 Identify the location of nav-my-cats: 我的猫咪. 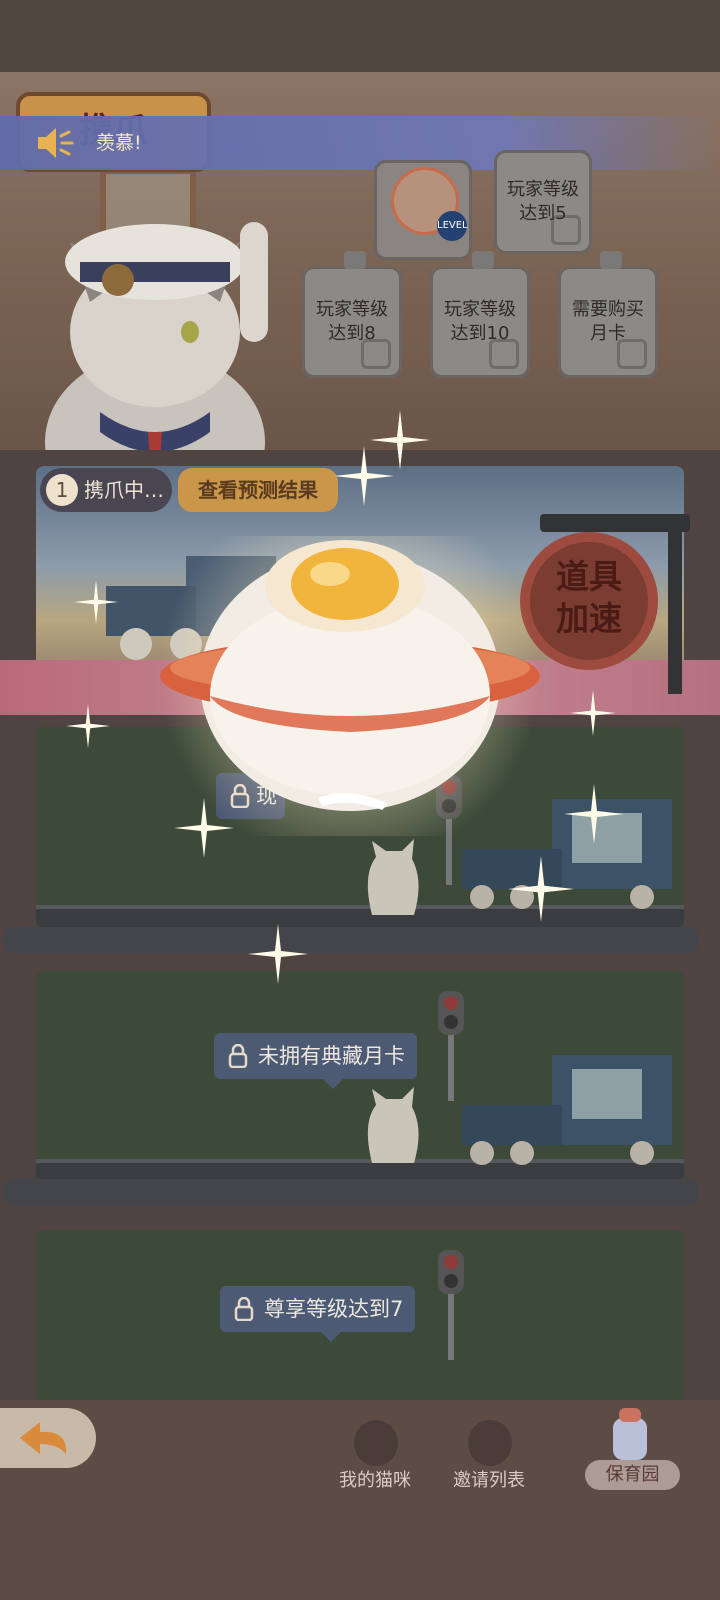
(375, 1460).